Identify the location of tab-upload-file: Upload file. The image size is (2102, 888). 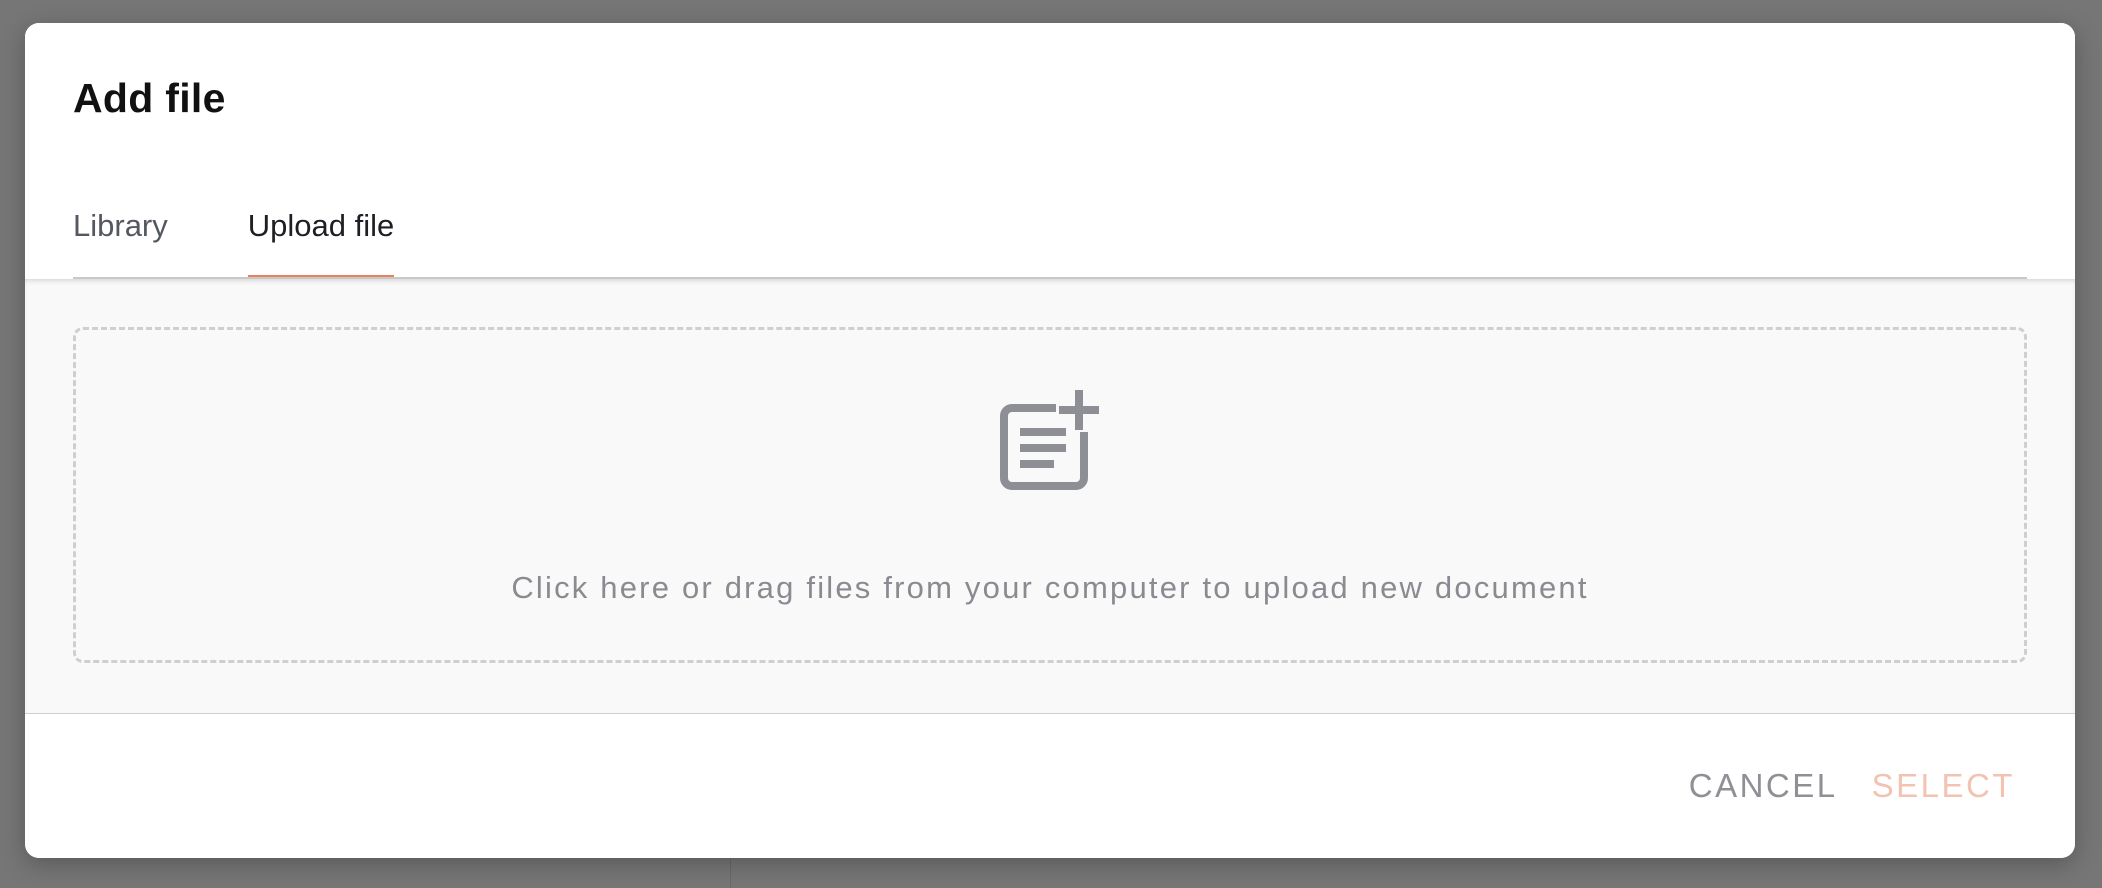
(321, 231).